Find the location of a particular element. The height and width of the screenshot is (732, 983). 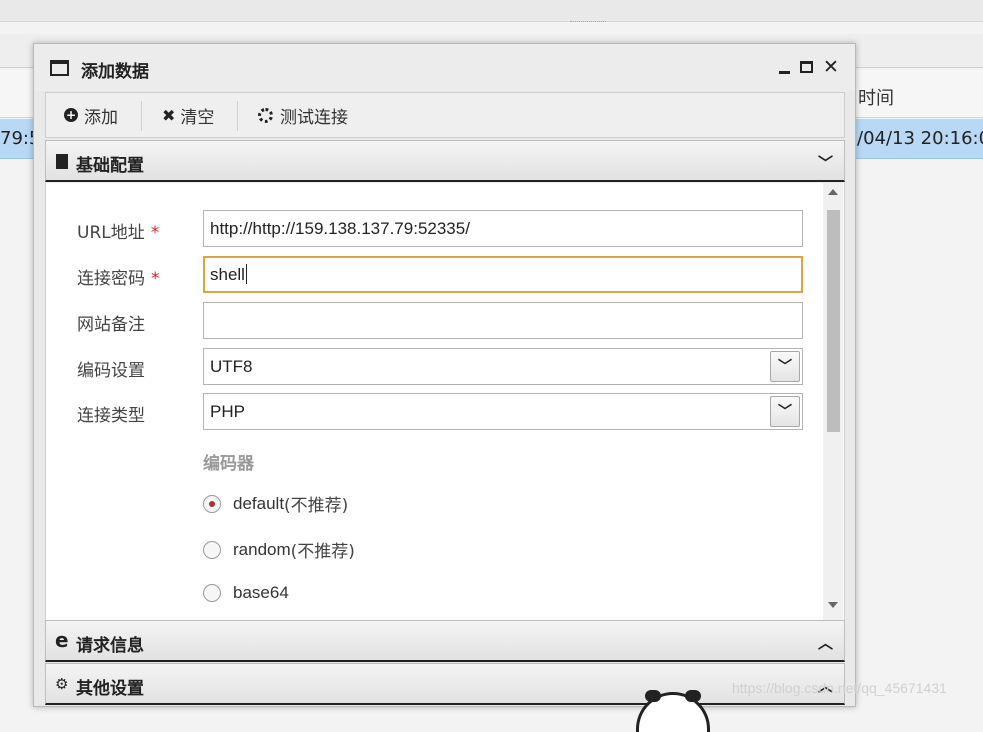

encoding-select: UTF8 ﹀ is located at coordinates (503, 366).